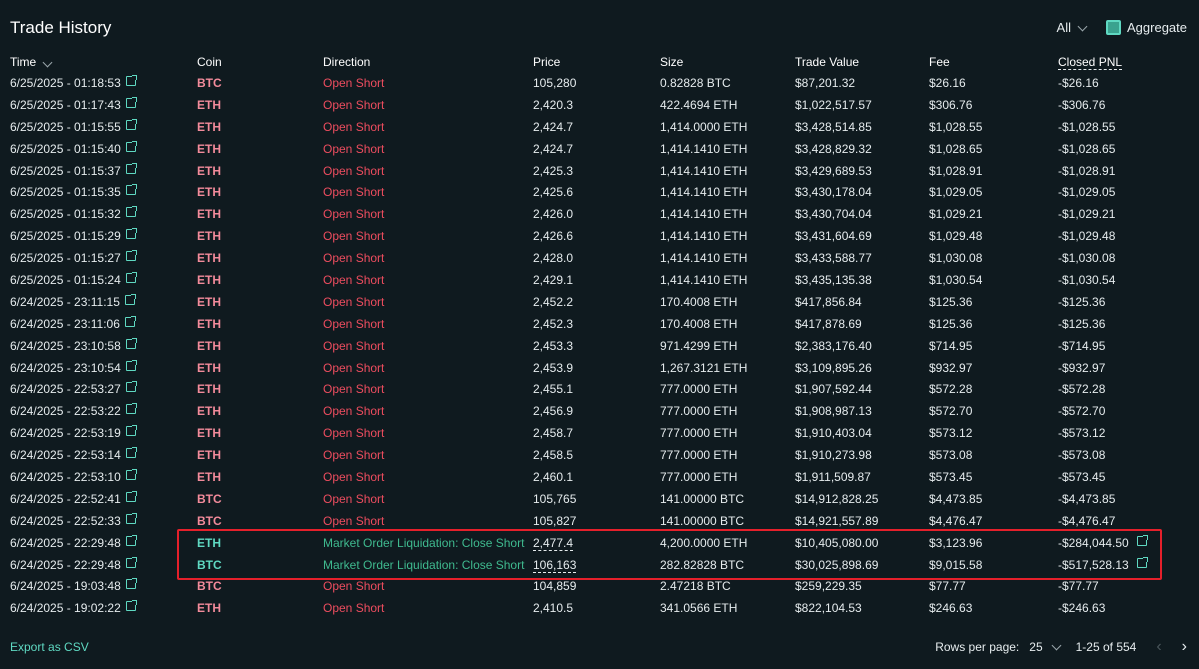 The width and height of the screenshot is (1199, 669). What do you see at coordinates (103, 105) in the screenshot?
I see `cell-time: 6/25/2025 - 01:17:43` at bounding box center [103, 105].